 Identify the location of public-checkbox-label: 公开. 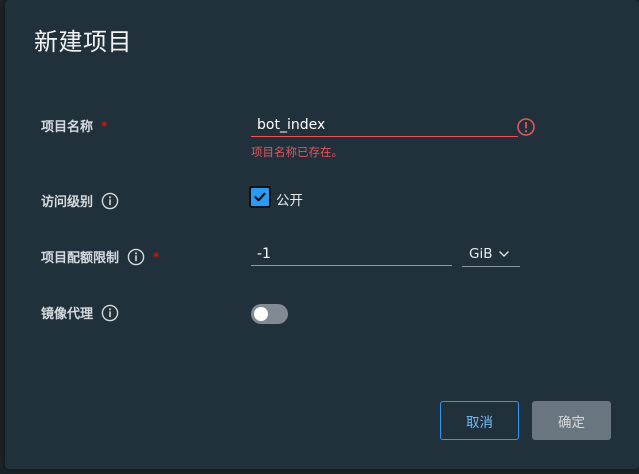
(289, 201).